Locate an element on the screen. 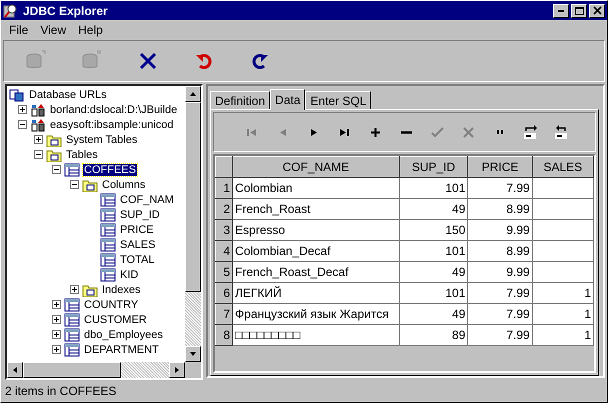 This screenshot has width=608, height=403. tree-item: borland:dslocal:D:\JBuilde is located at coordinates (113, 110).